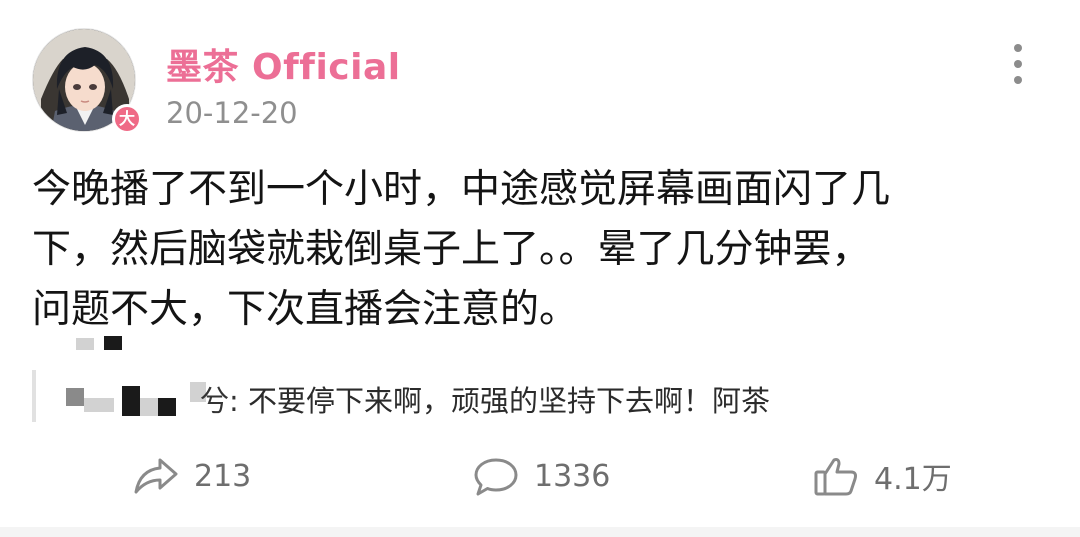  What do you see at coordinates (509, 401) in the screenshot?
I see `quote-text: 不要停下来啊，顽强的坚持下去啊！阿茶` at bounding box center [509, 401].